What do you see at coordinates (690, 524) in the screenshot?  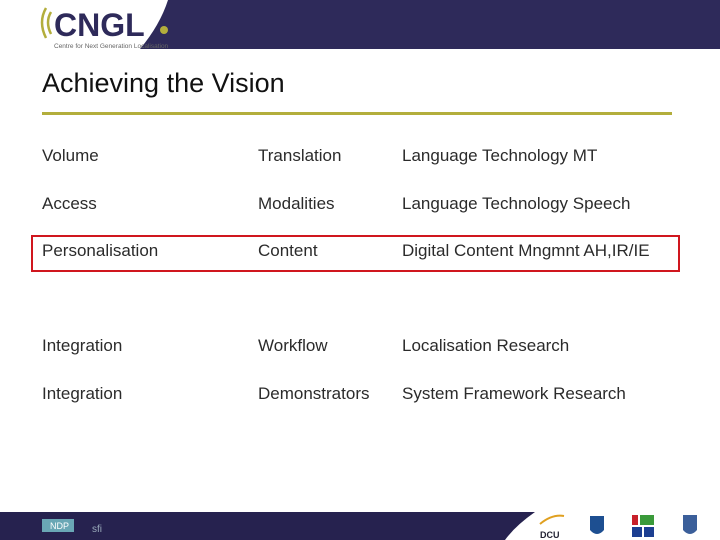 I see `ul-logo` at bounding box center [690, 524].